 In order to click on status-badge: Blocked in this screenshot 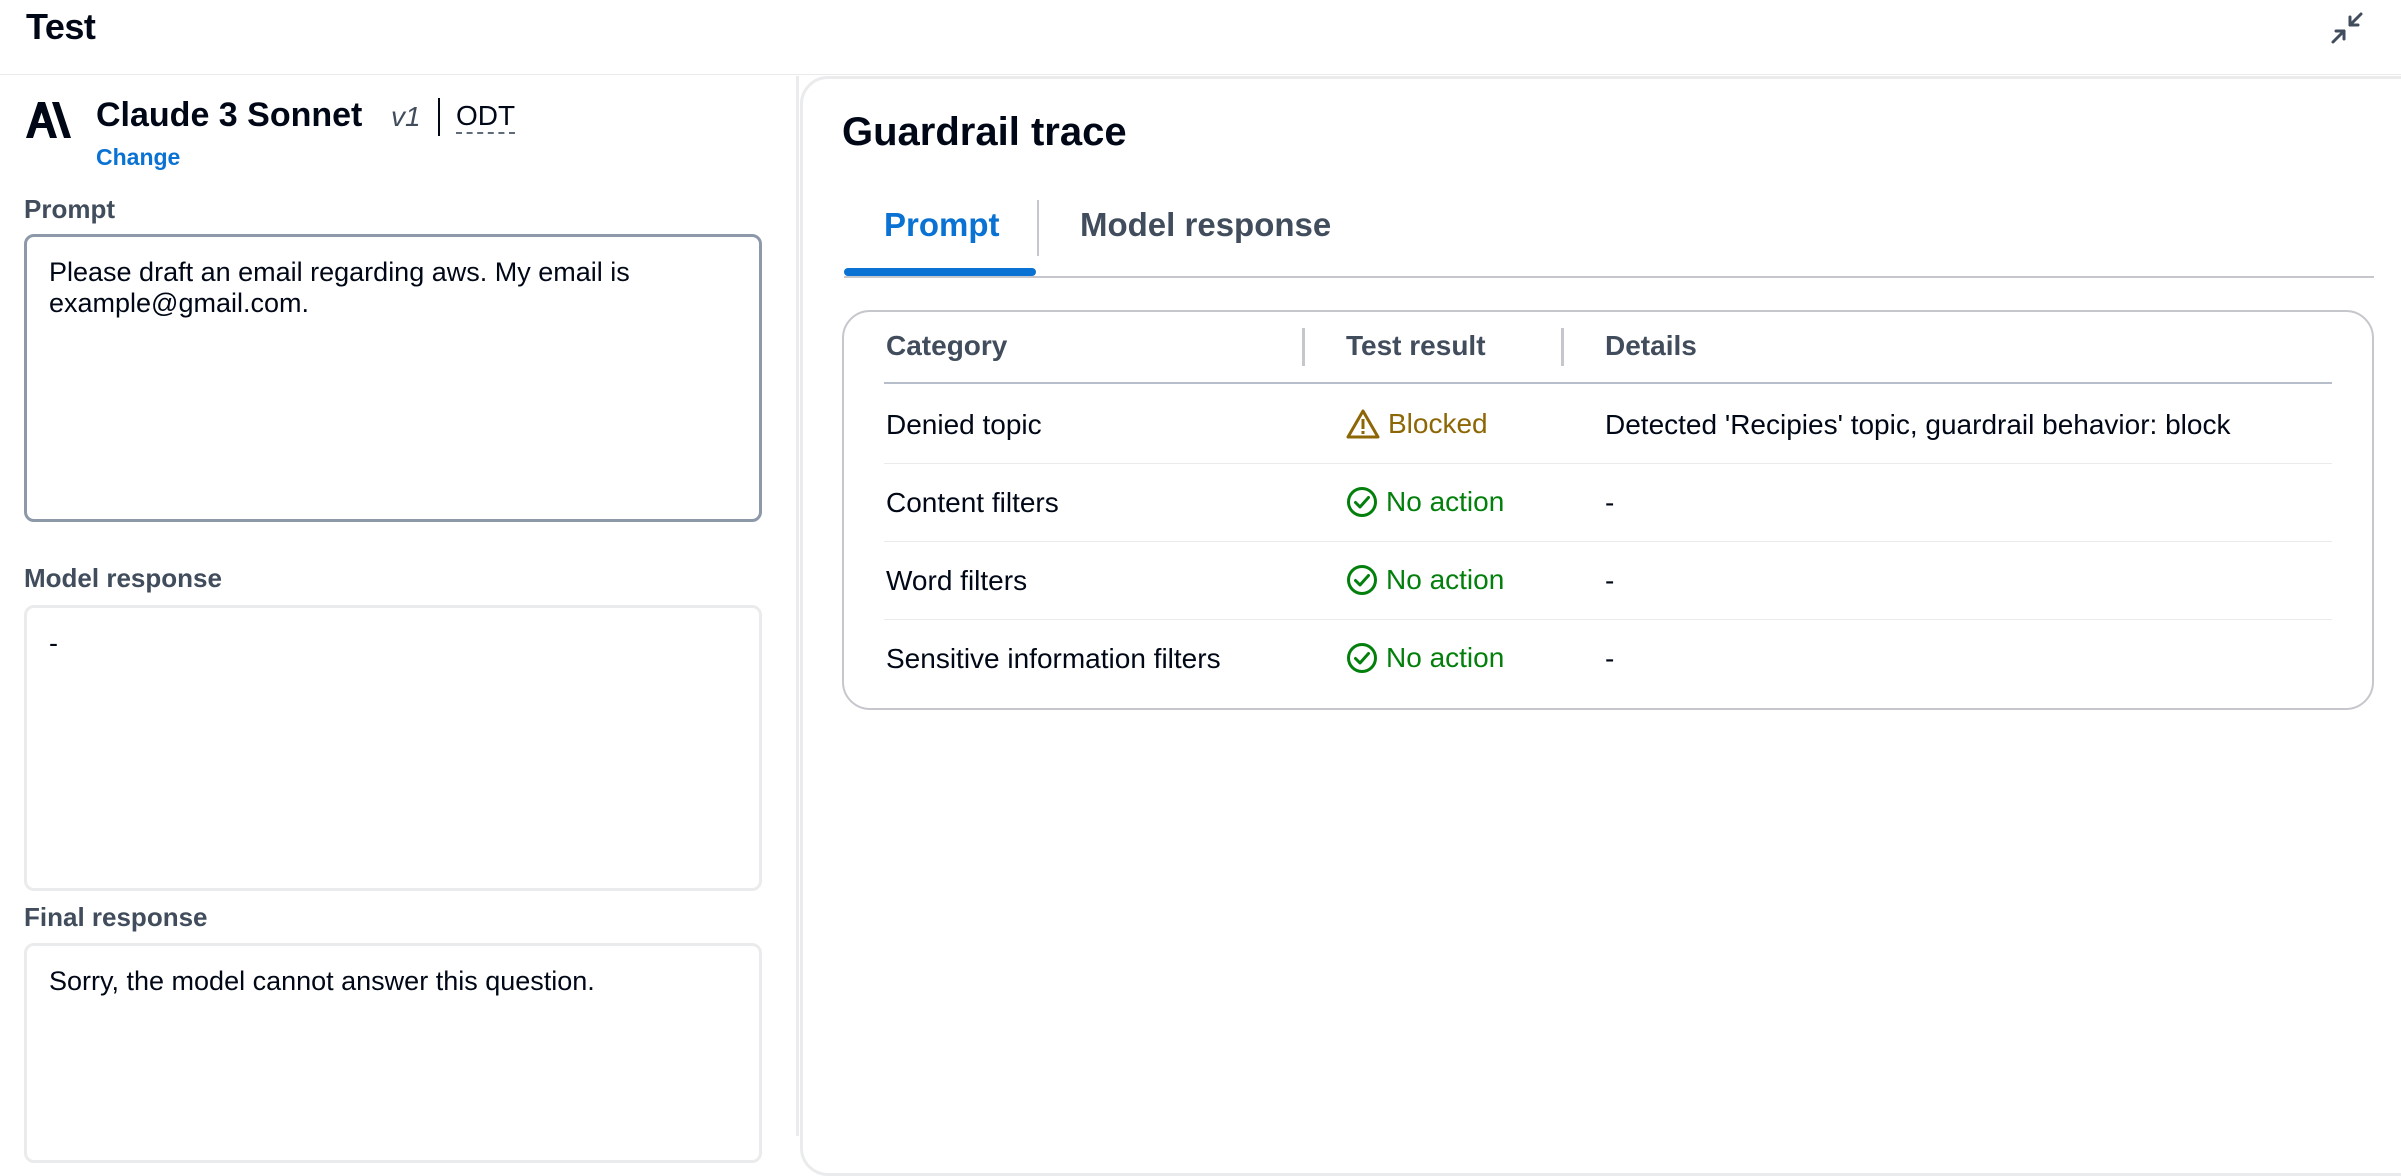, I will do `click(1417, 424)`.